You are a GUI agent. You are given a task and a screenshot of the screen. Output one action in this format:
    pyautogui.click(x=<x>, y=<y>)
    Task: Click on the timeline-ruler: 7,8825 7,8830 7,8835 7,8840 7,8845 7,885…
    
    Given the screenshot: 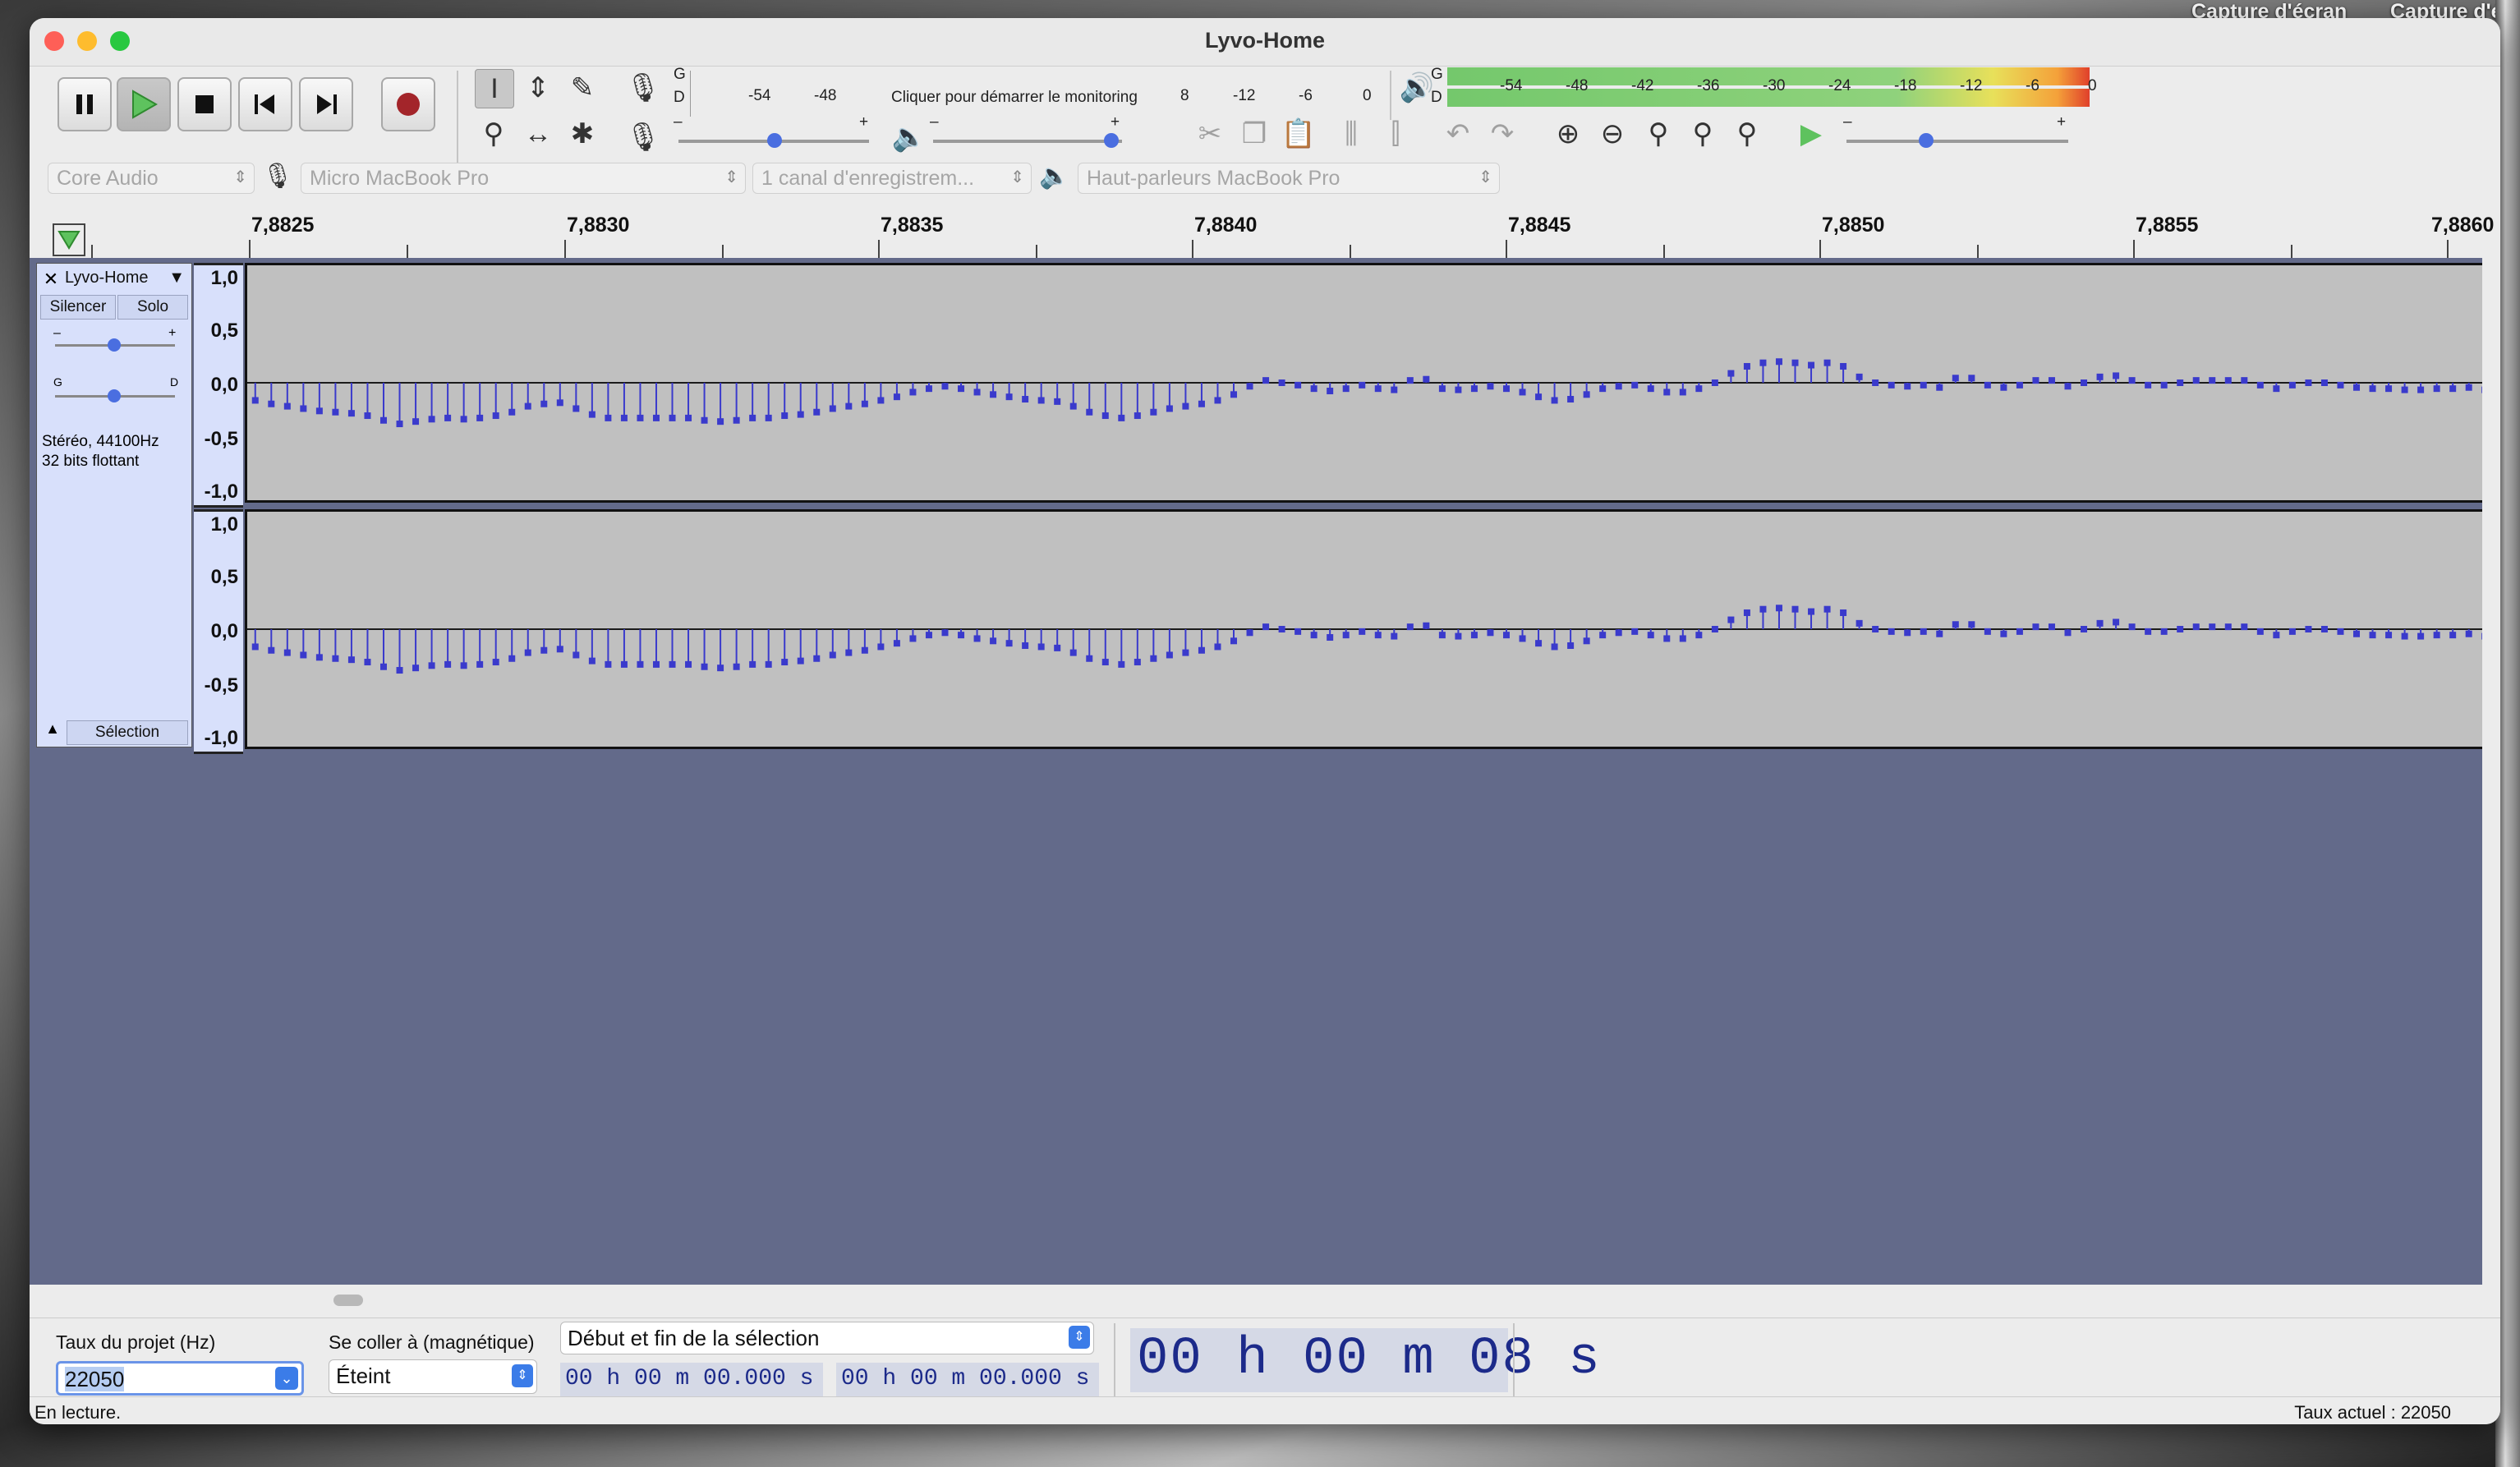 What is the action you would take?
    pyautogui.click(x=1265, y=233)
    